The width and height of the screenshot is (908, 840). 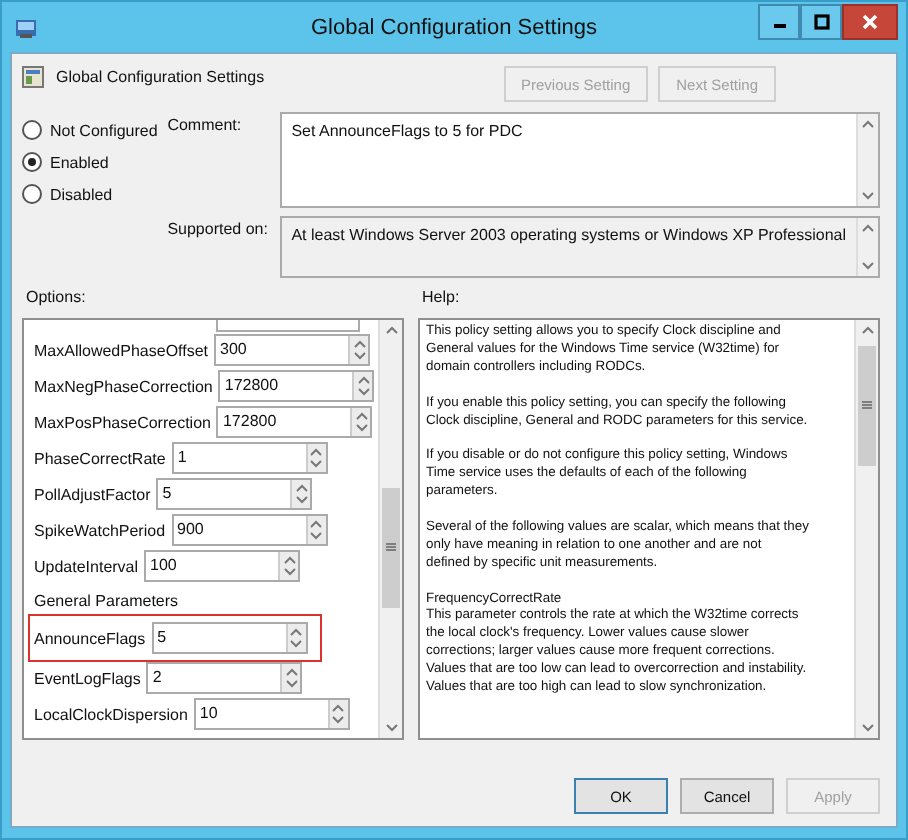 What do you see at coordinates (441, 297) in the screenshot?
I see `help-label: Help:` at bounding box center [441, 297].